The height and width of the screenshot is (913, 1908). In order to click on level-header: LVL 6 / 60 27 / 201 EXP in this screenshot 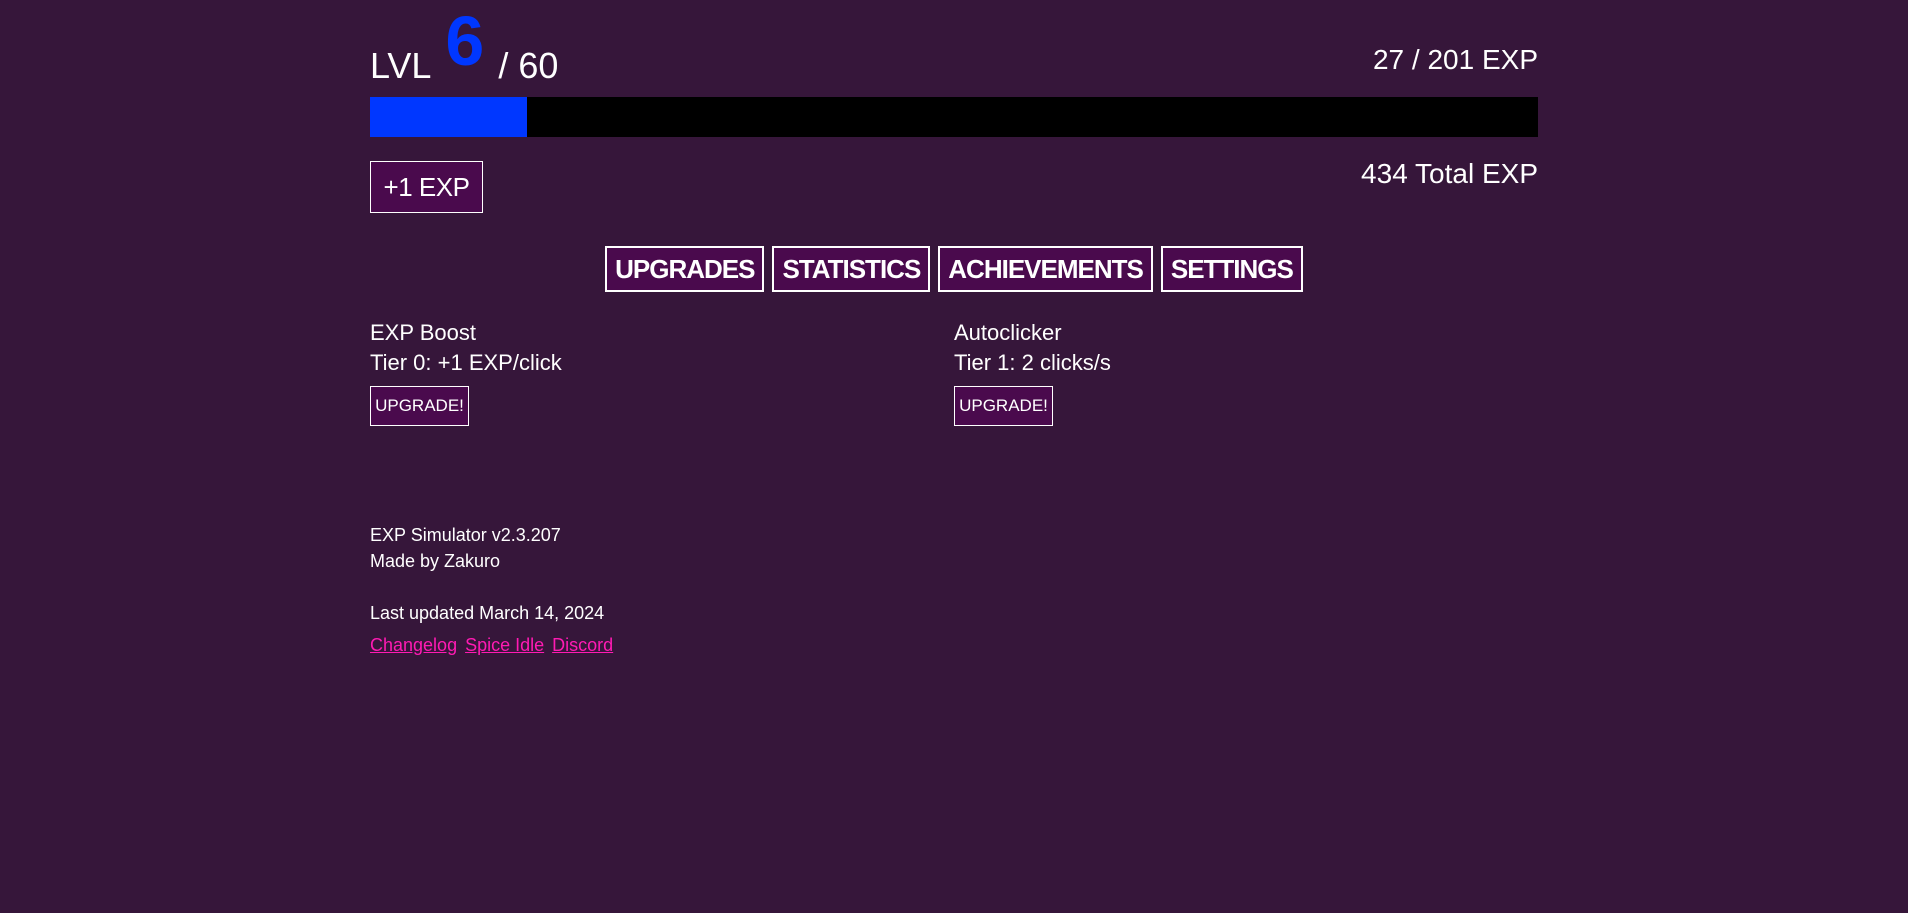, I will do `click(954, 48)`.